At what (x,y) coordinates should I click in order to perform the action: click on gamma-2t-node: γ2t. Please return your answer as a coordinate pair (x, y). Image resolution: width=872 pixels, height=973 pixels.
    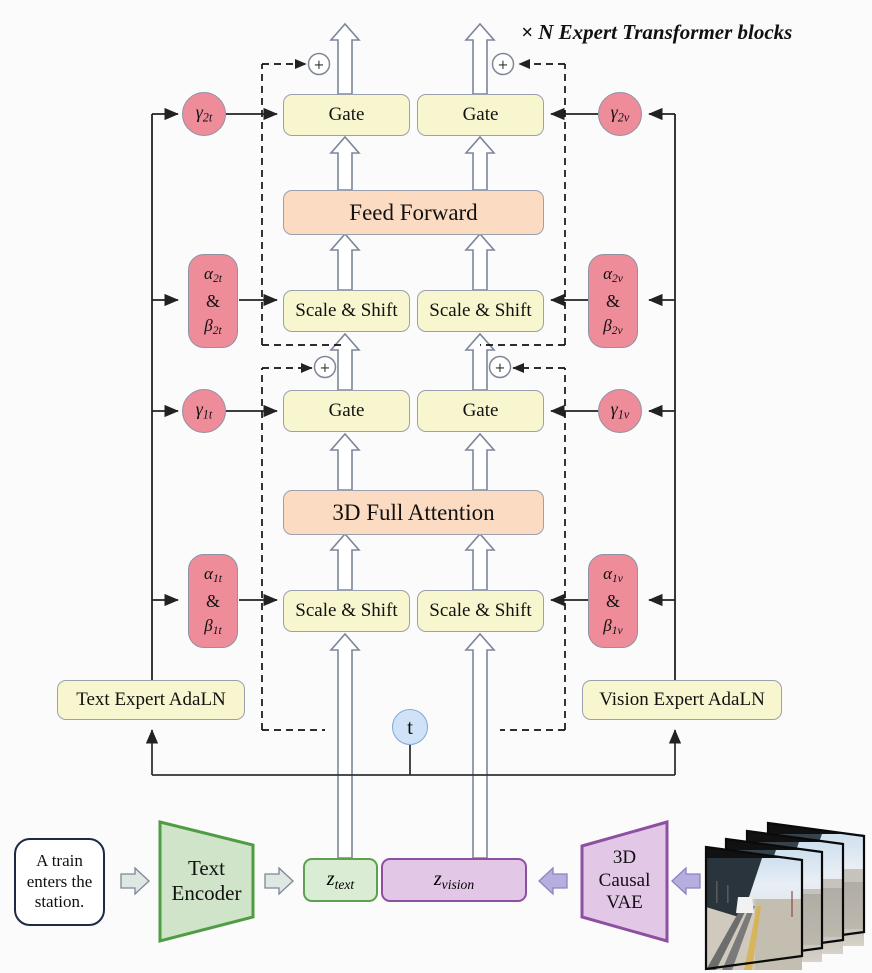
    Looking at the image, I should click on (204, 114).